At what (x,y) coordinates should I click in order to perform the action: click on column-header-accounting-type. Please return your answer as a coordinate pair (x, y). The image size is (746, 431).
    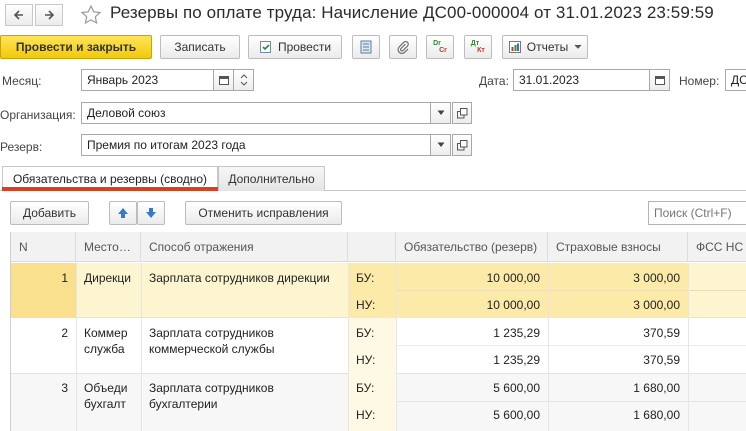
    Looking at the image, I should click on (372, 247).